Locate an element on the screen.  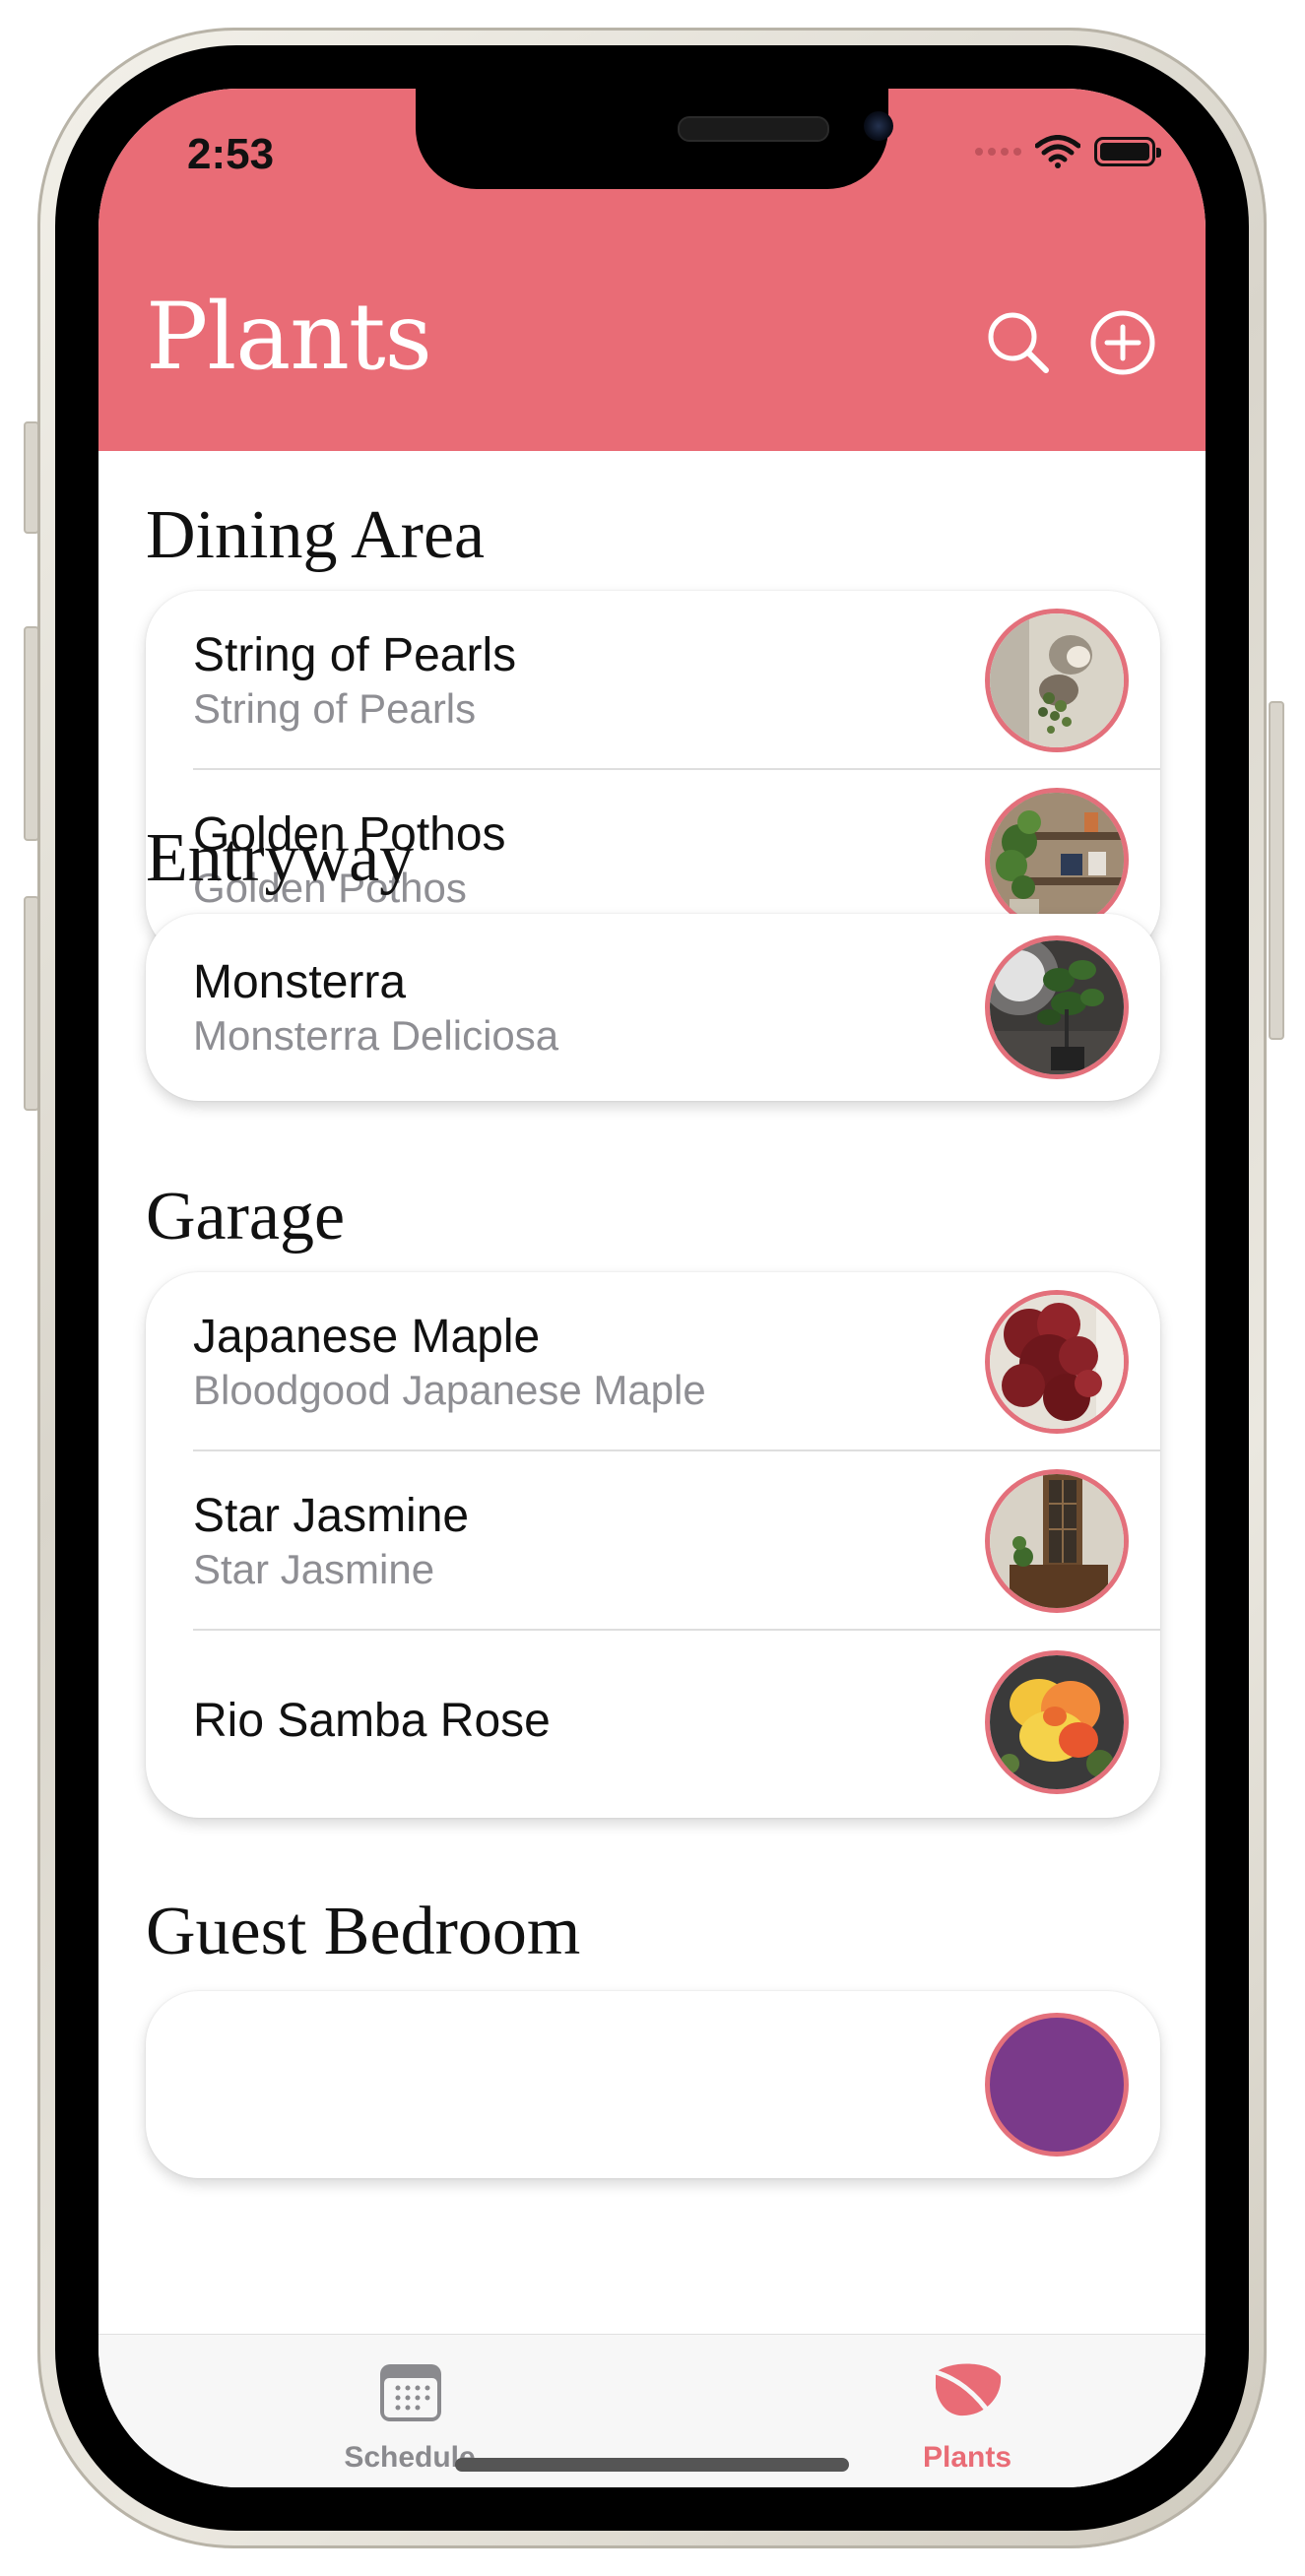
section-title-garage: Garage is located at coordinates (246, 1217).